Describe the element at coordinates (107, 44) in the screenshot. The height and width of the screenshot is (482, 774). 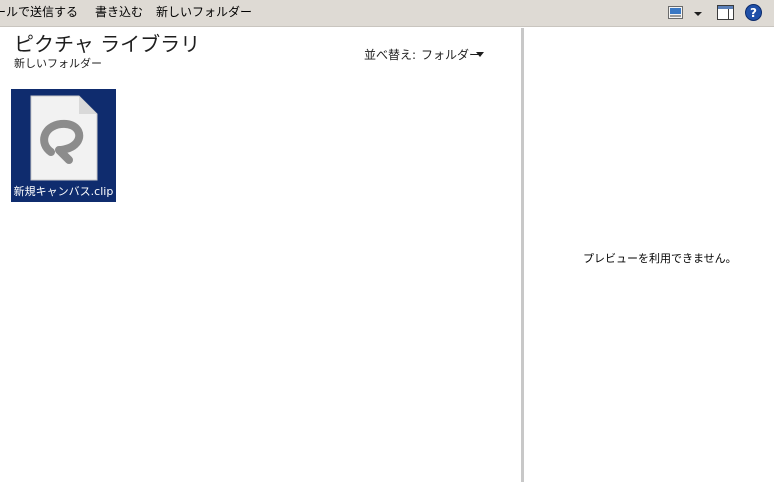
I see `library-title: ピクチャ ライブラリ` at that location.